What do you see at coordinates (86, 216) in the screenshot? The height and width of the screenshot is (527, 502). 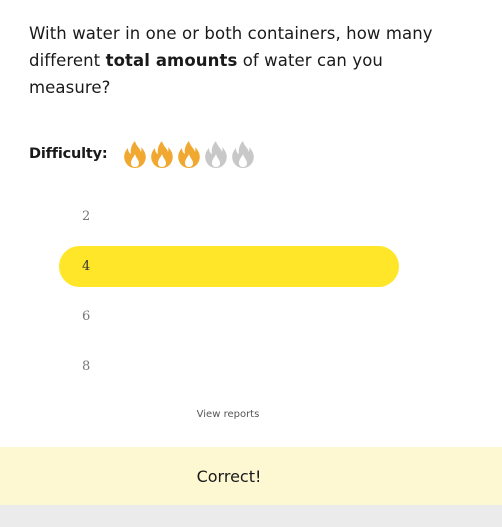 I see `answer-option-label: 2` at bounding box center [86, 216].